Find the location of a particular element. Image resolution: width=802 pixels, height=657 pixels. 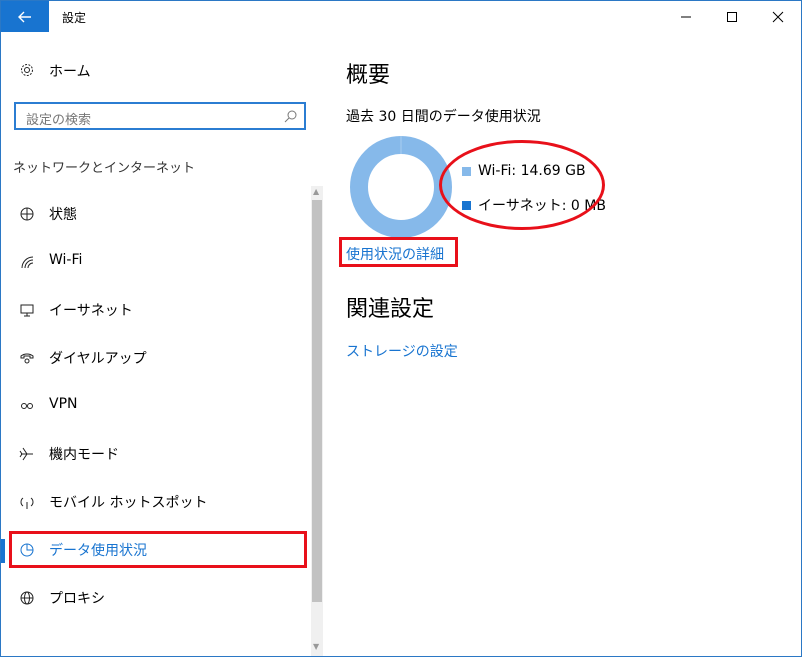

title-bar: 設定 is located at coordinates (401, 16).